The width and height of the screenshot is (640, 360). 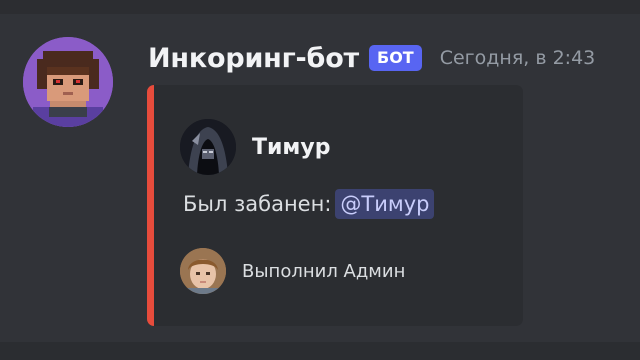 I want to click on embed-footer-text: Выполнил Админ, so click(x=324, y=271).